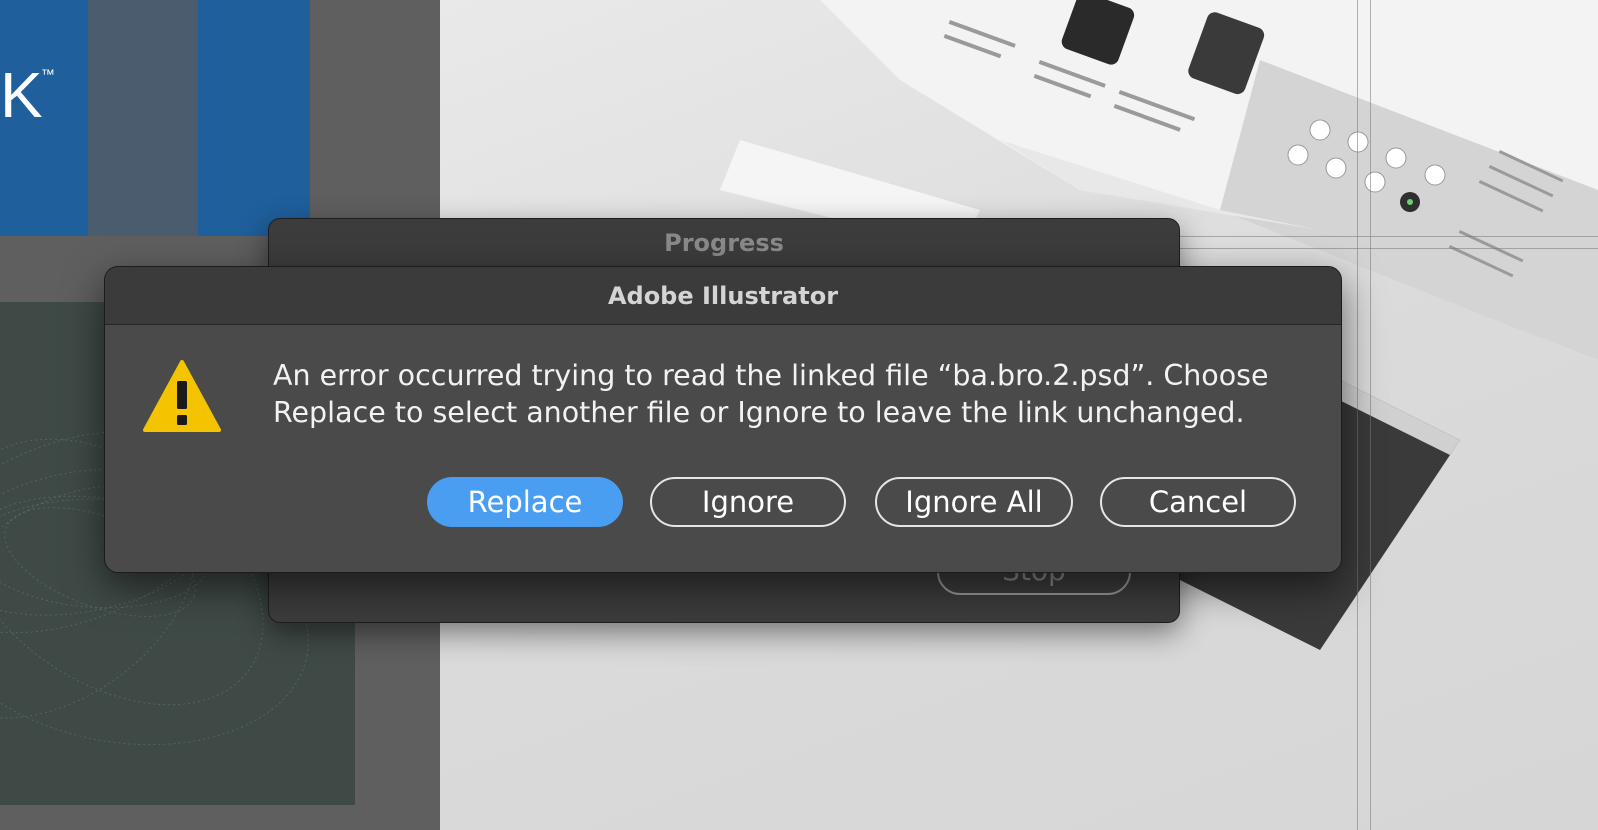  I want to click on logo-fragment: K™, so click(27, 95).